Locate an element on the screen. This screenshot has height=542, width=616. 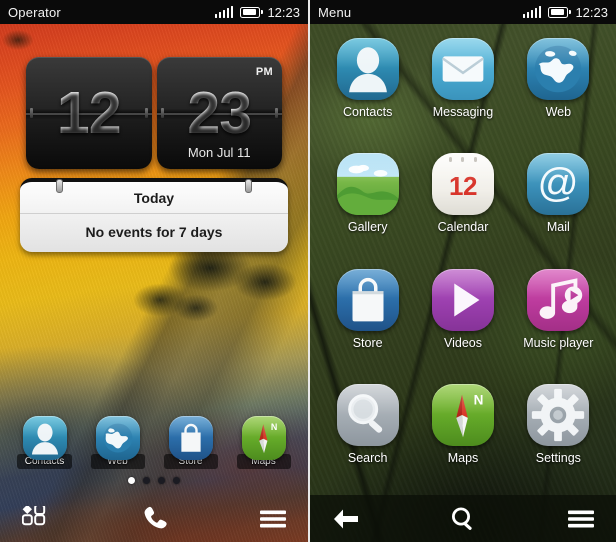
app-label-gallery: Gallery is located at coordinates (367, 227).